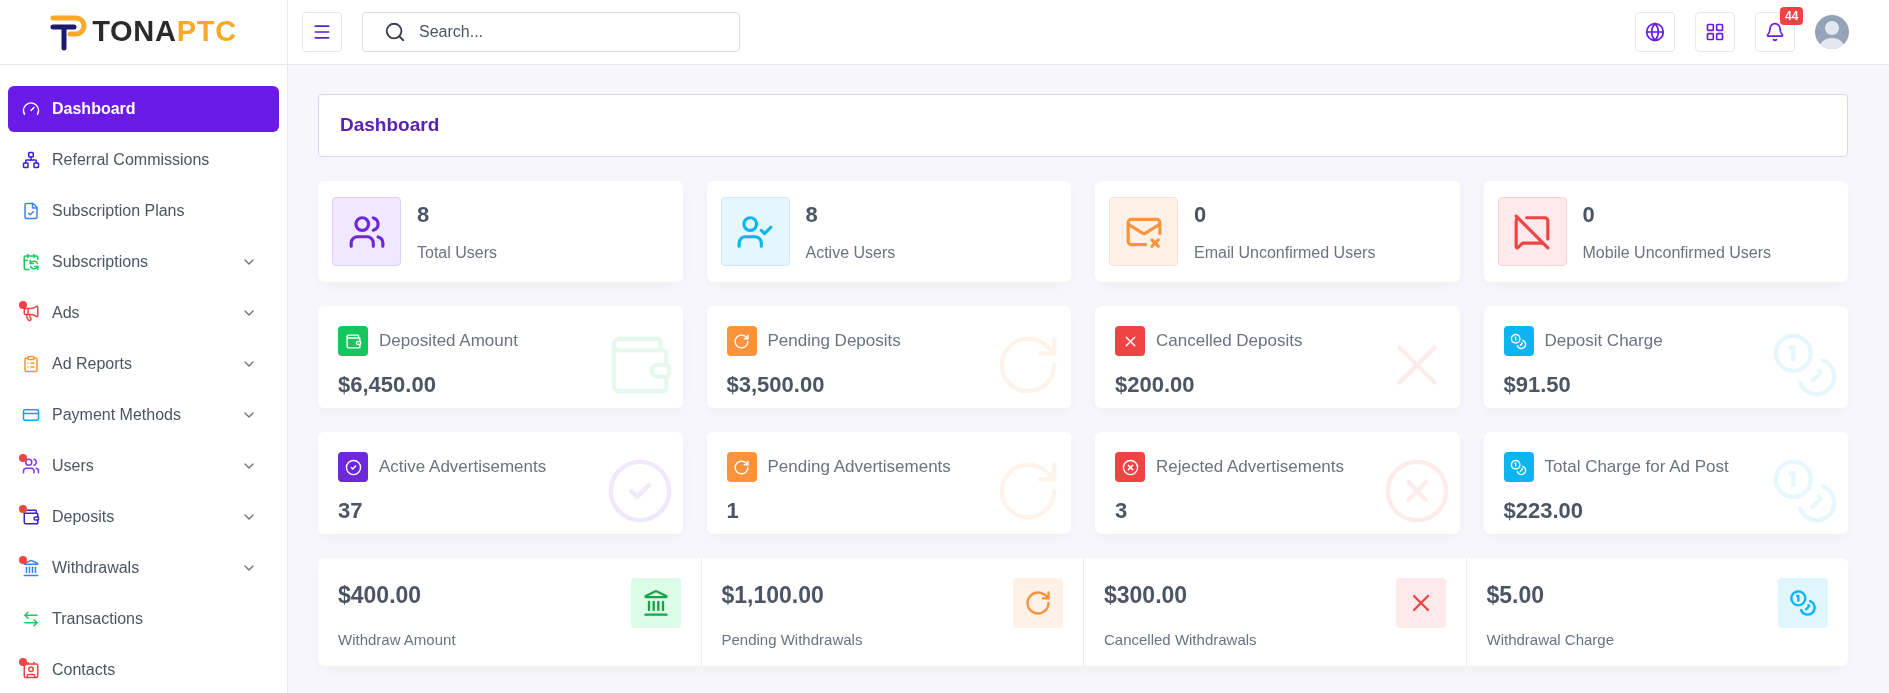 The image size is (1889, 693). I want to click on menu-button, so click(322, 32).